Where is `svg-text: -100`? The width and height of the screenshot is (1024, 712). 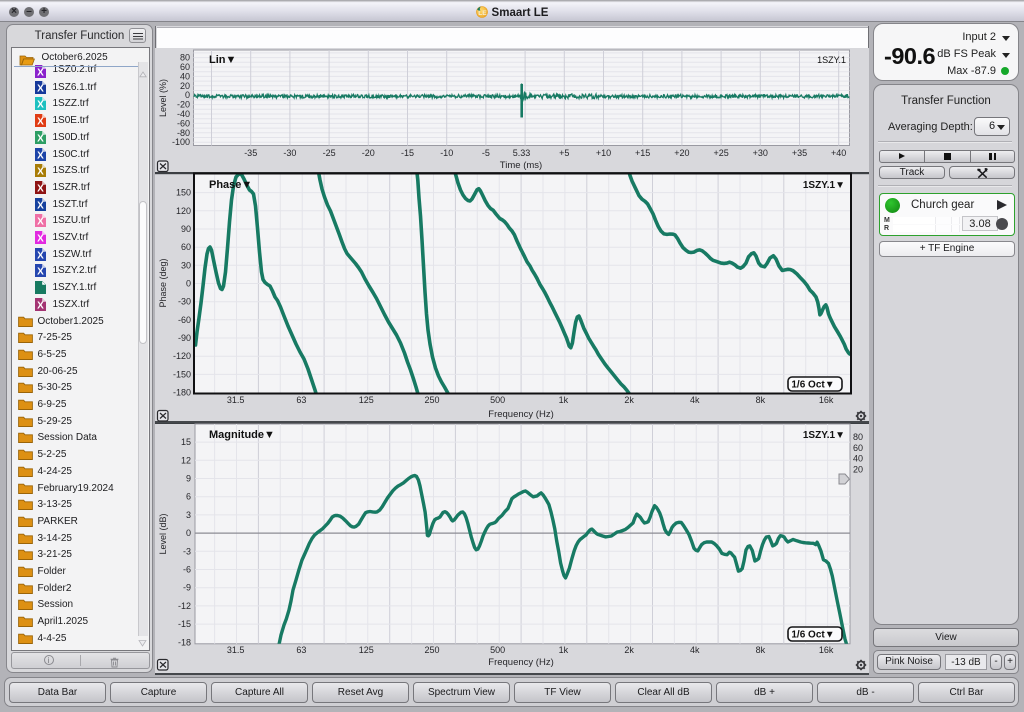 svg-text: -100 is located at coordinates (181, 142).